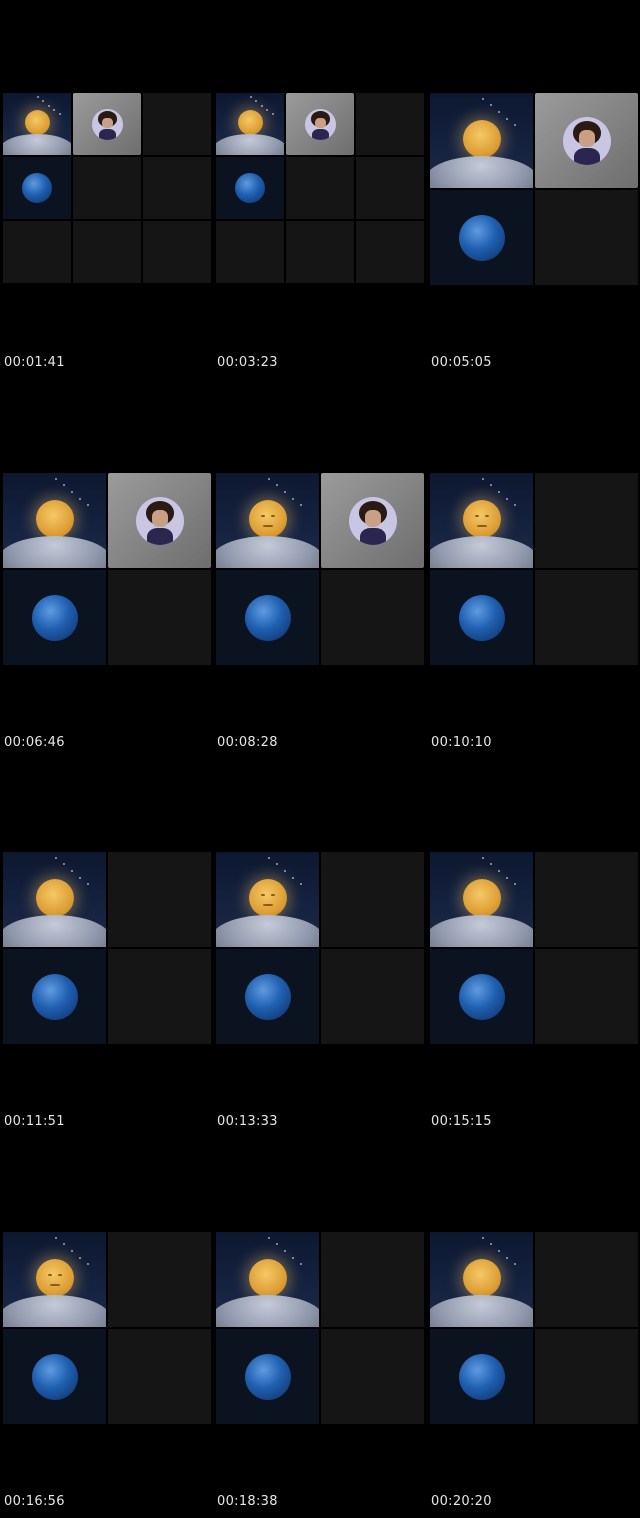 The height and width of the screenshot is (1518, 640). Describe the element at coordinates (34, 362) in the screenshot. I see `frame-timestamp: 00:01:41` at that location.